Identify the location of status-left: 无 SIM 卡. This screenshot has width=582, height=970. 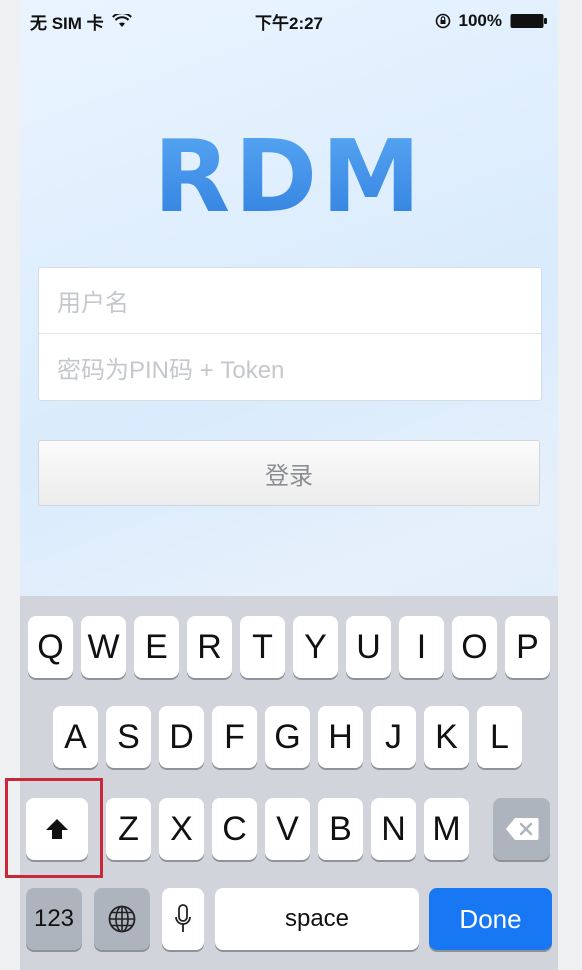
(76, 21).